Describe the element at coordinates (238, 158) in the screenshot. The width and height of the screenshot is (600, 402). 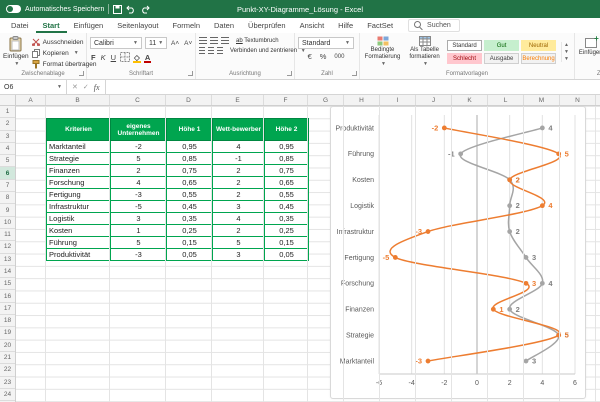
I see `table-cell: -1` at that location.